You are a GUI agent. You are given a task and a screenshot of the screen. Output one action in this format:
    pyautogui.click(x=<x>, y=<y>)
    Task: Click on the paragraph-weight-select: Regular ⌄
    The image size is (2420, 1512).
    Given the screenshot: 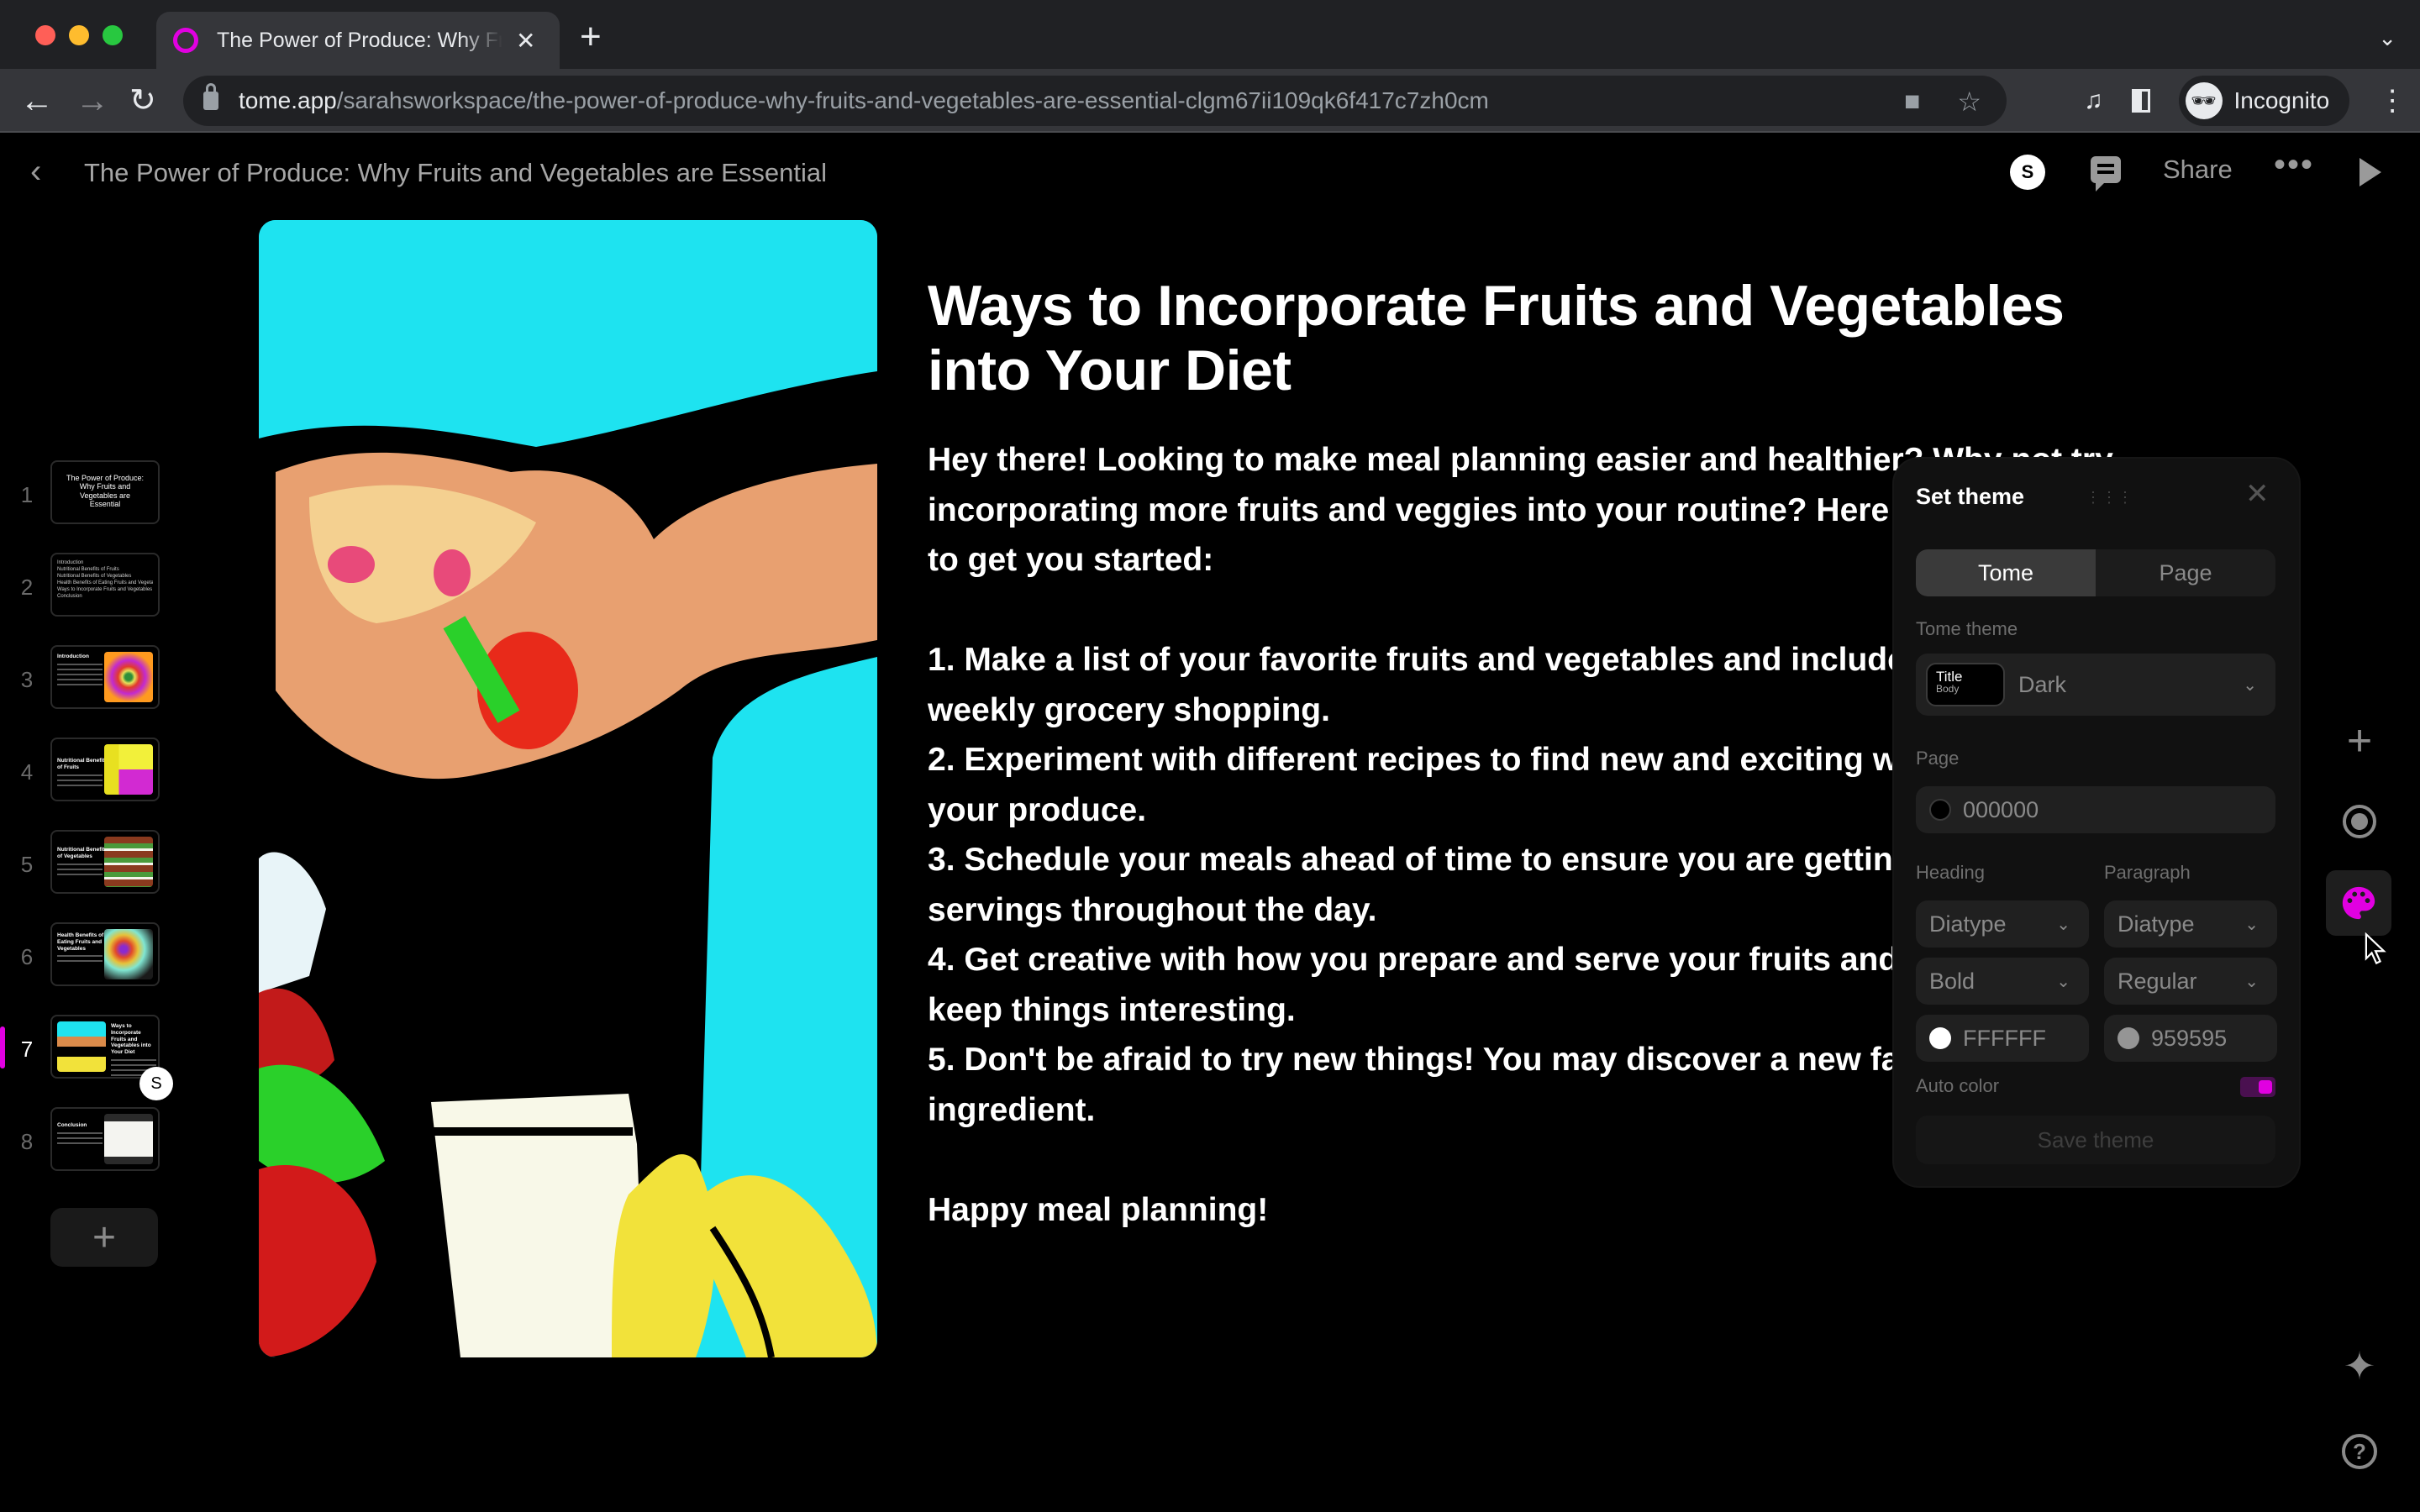 What is the action you would take?
    pyautogui.click(x=2190, y=981)
    